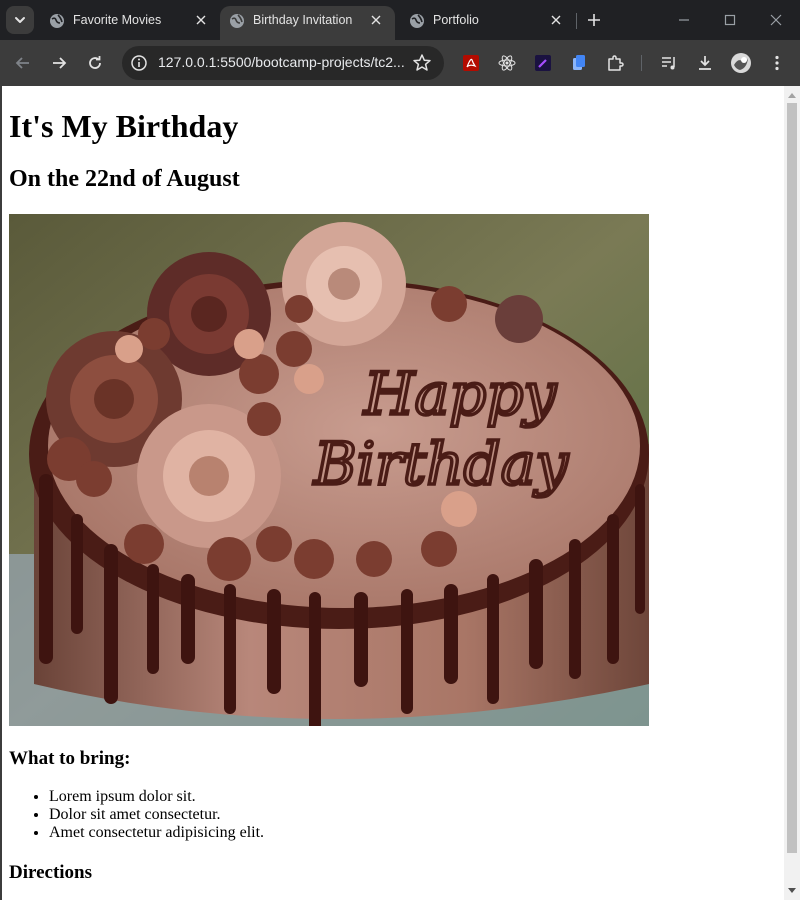 This screenshot has height=900, width=800. I want to click on close-window-button, so click(776, 20).